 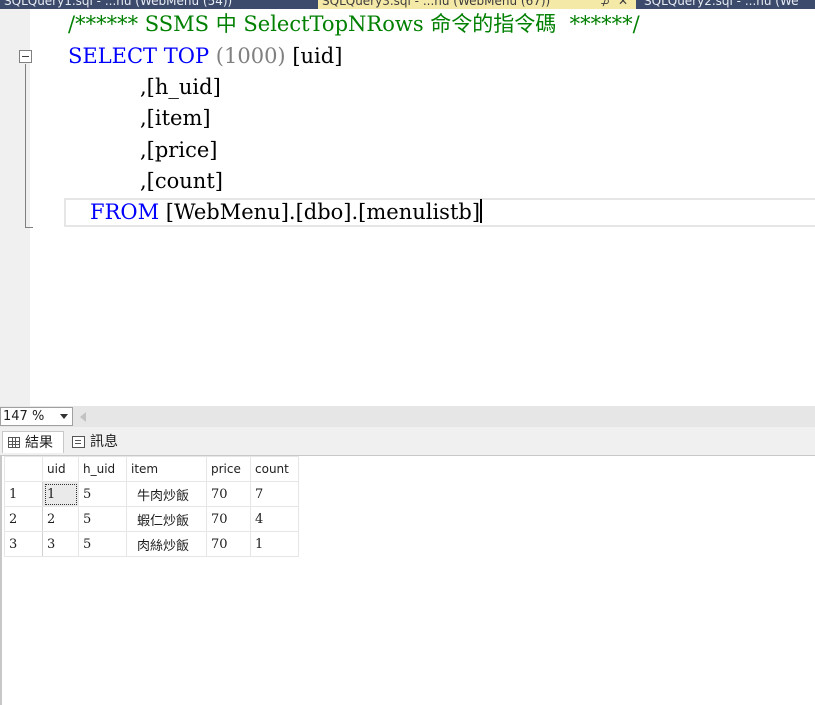 What do you see at coordinates (166, 469) in the screenshot?
I see `column-header-item: item` at bounding box center [166, 469].